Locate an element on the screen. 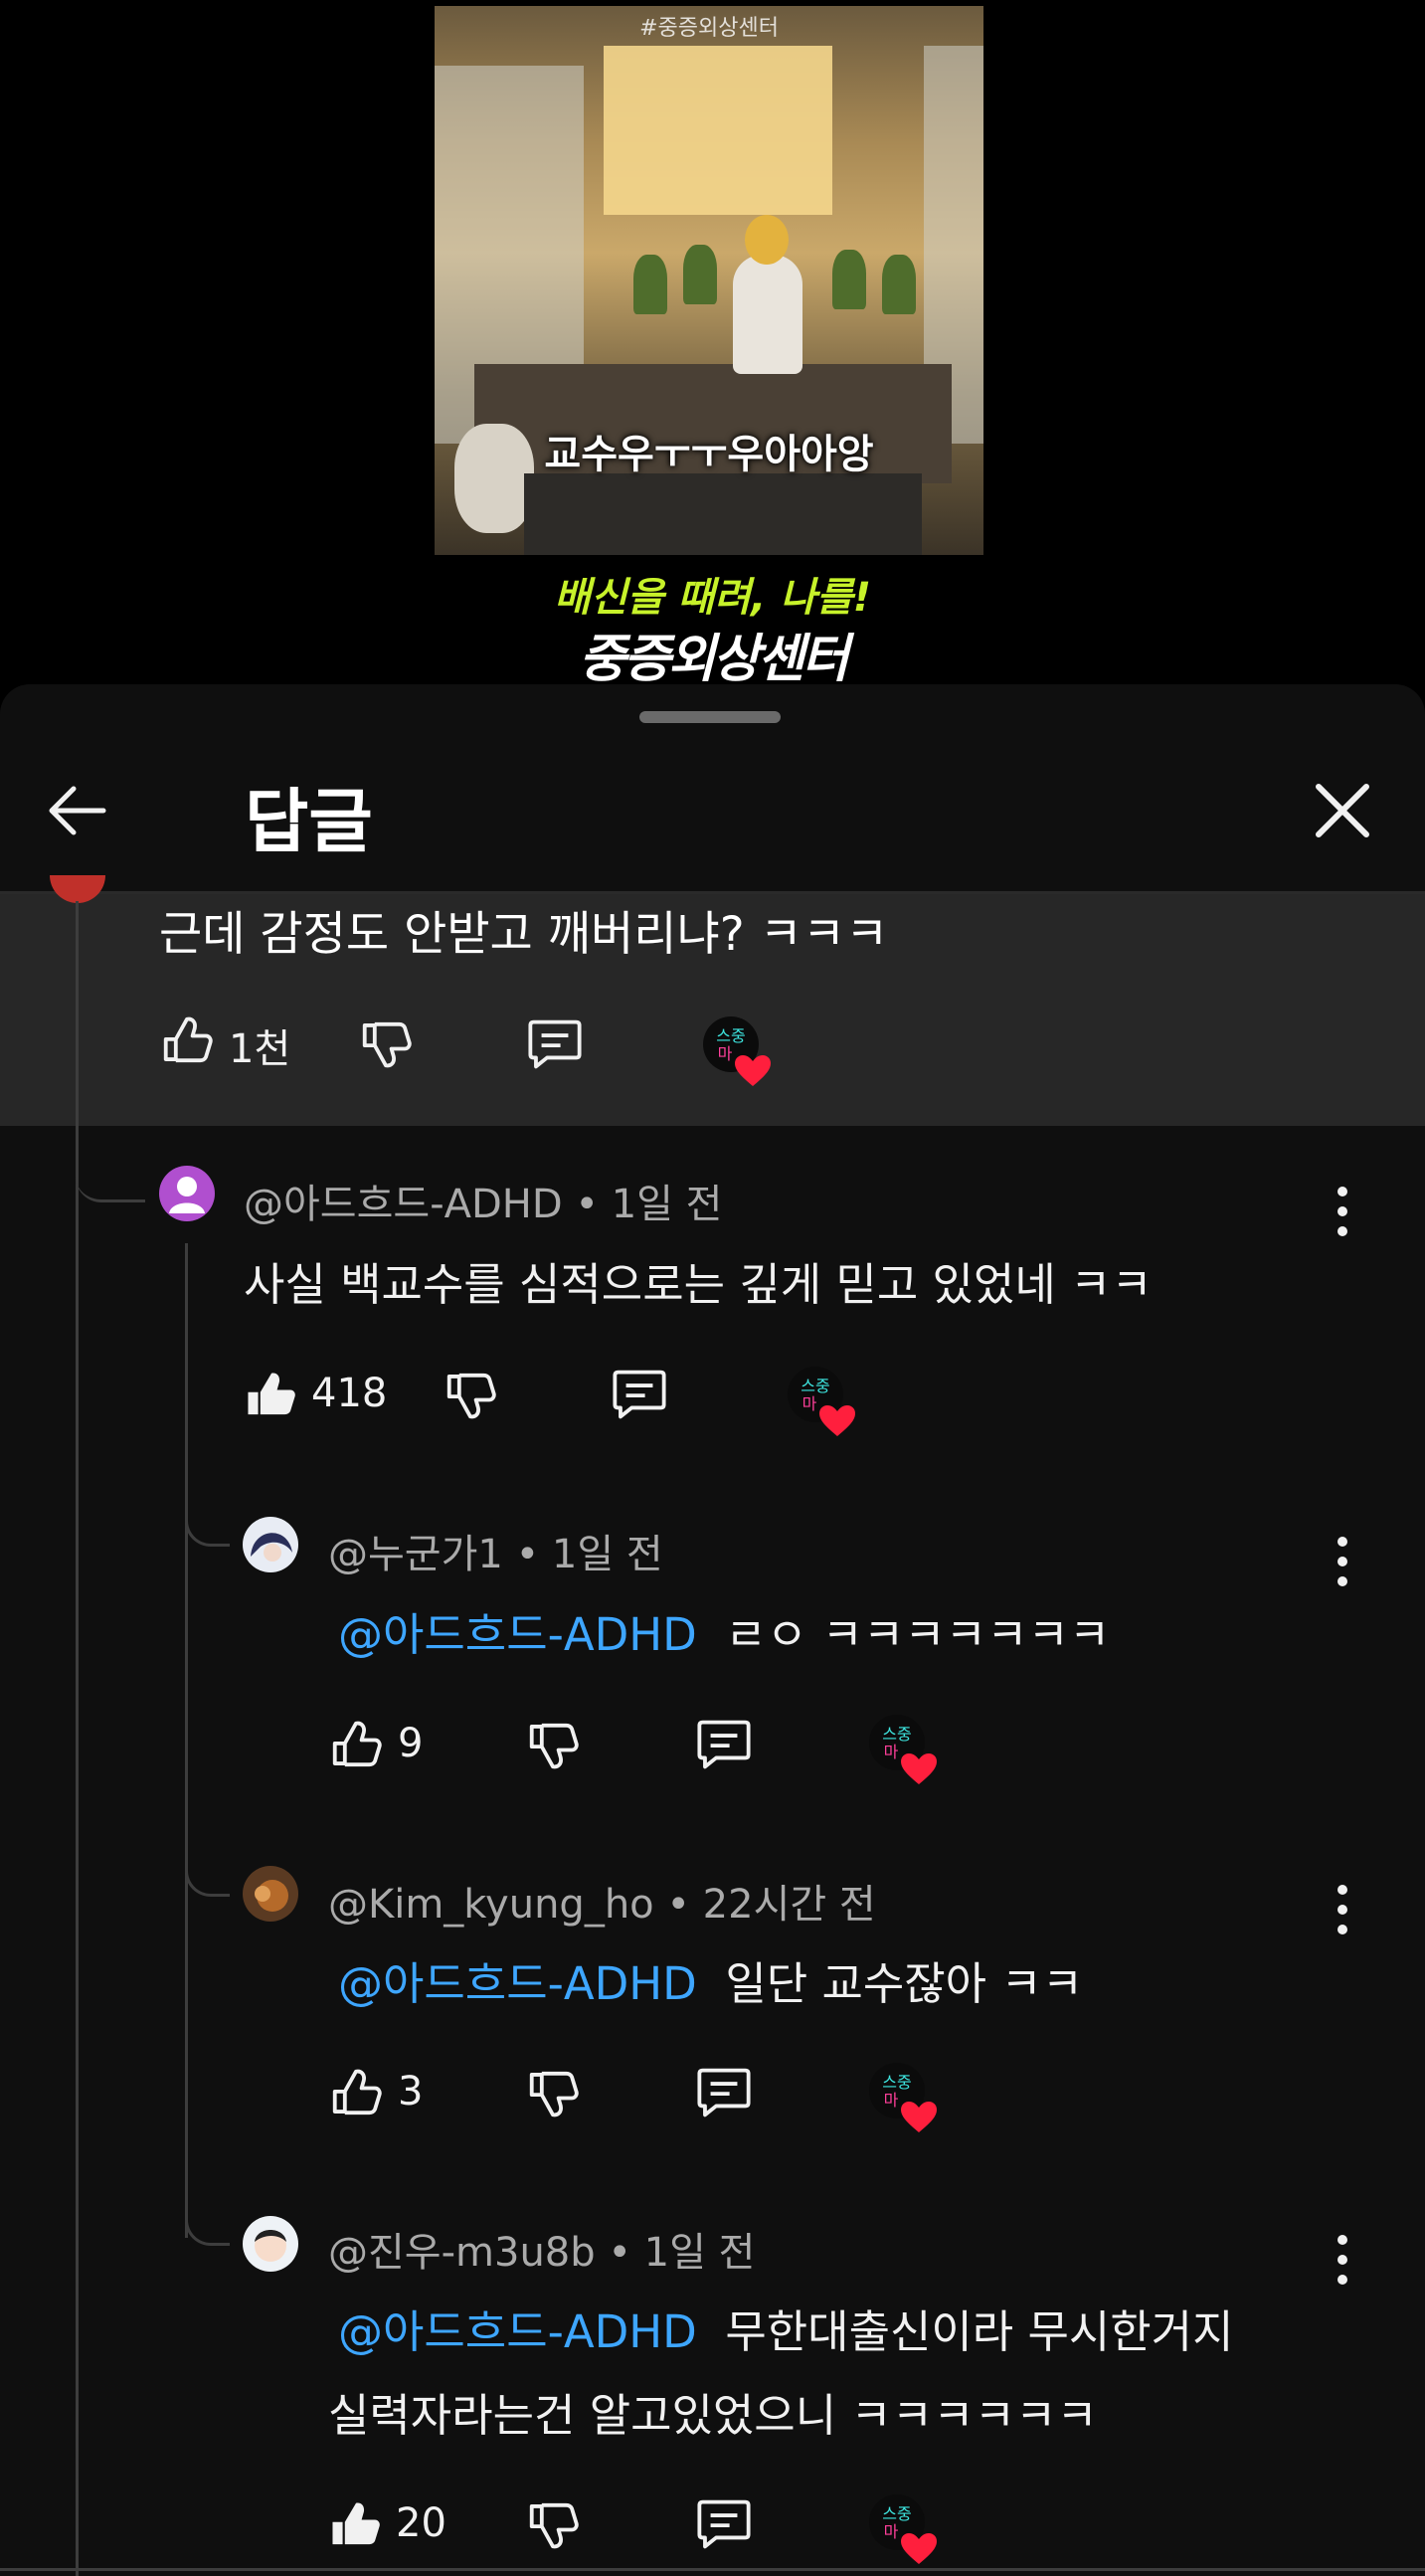 The image size is (1425, 2576). thumb-sofa is located at coordinates (723, 514).